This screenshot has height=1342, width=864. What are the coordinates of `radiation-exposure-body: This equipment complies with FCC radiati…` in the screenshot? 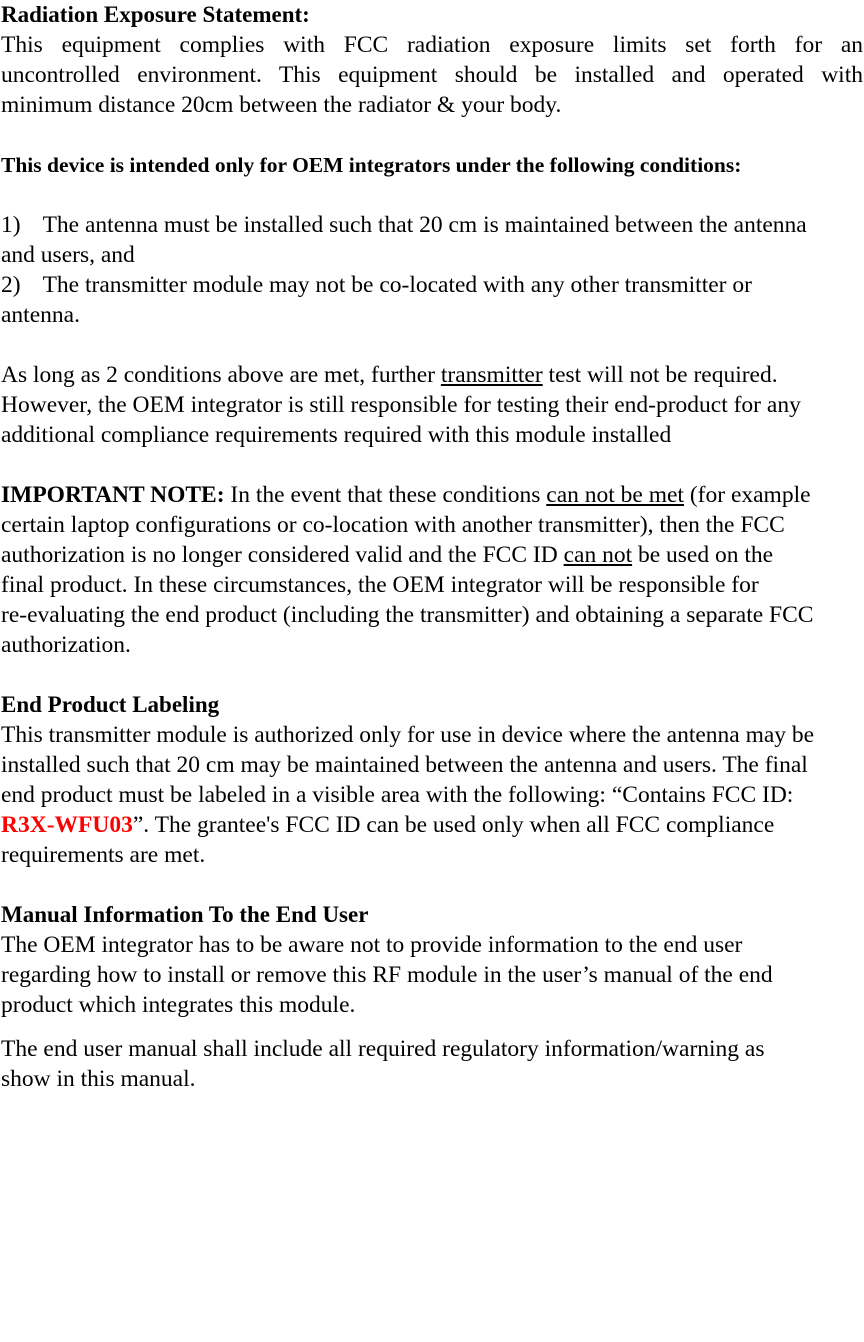 It's located at (432, 75).